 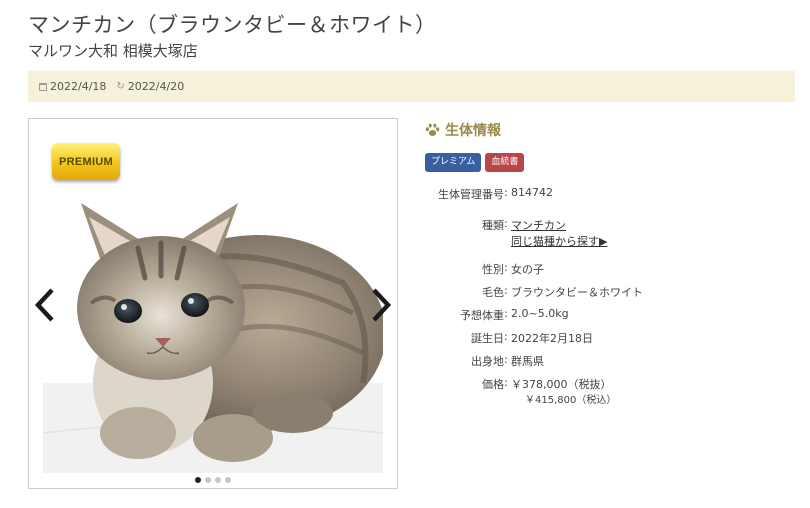 I want to click on info-value: 814742, so click(x=532, y=192).